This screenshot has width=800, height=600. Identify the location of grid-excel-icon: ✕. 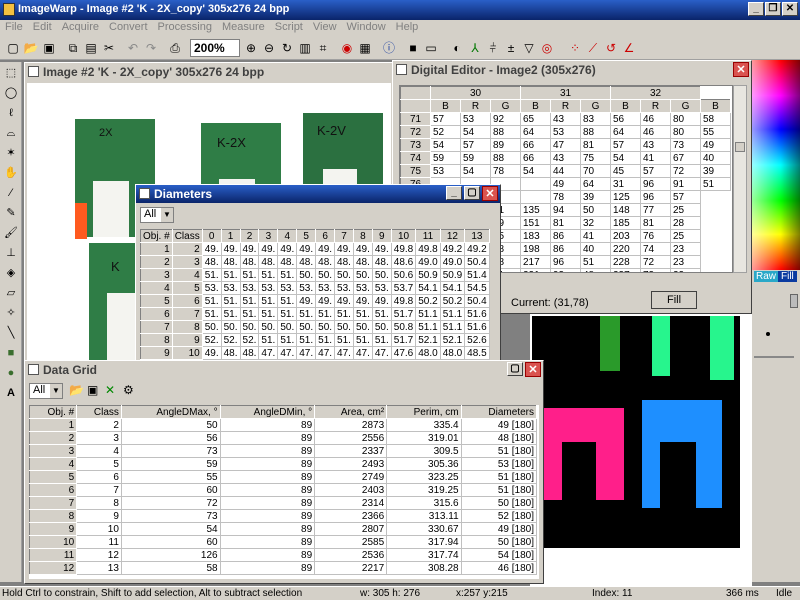
(110, 390).